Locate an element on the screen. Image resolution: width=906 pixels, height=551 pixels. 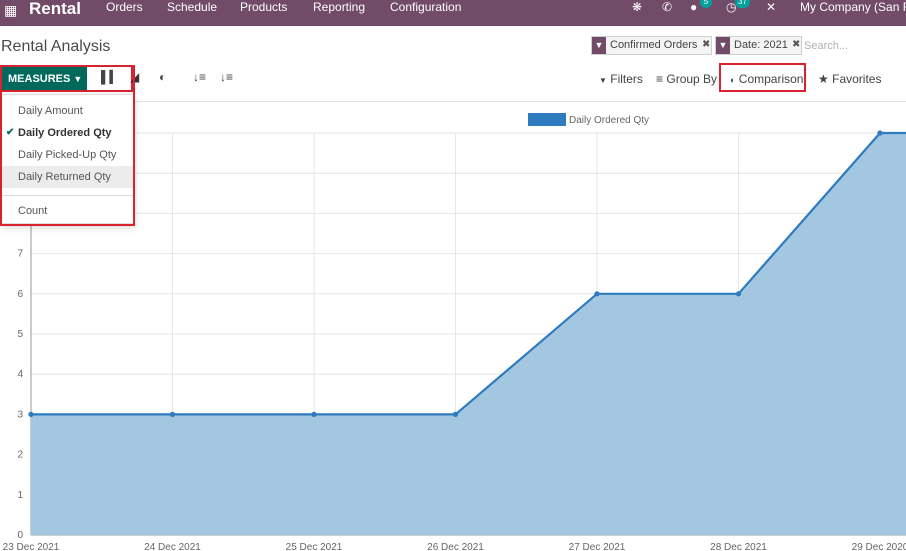
highlight-measures-dropdown is located at coordinates (67, 145).